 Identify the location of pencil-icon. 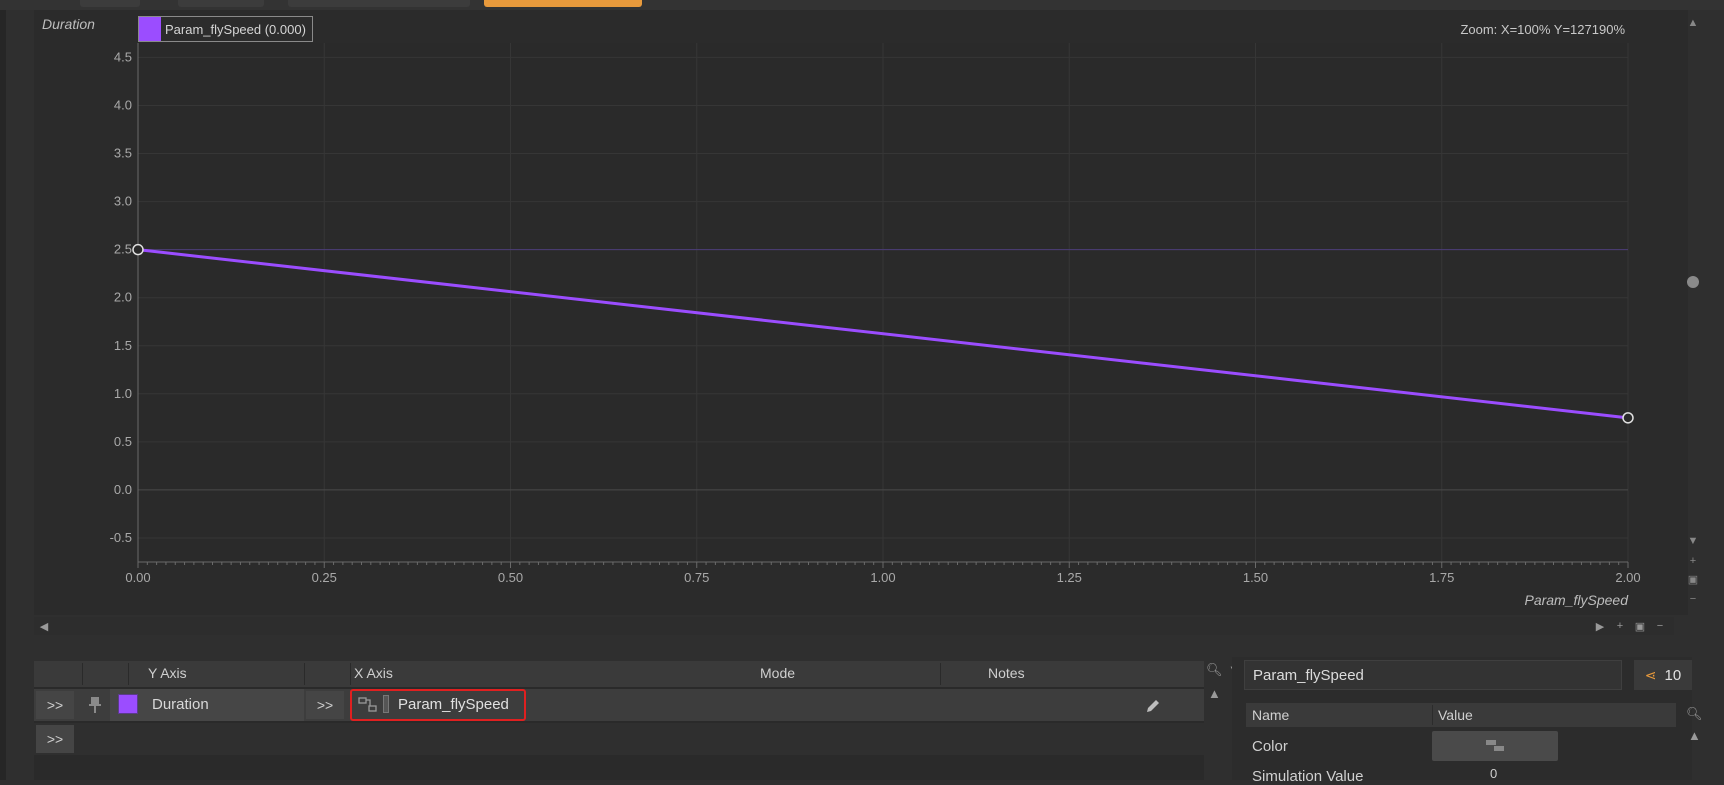
(1153, 706).